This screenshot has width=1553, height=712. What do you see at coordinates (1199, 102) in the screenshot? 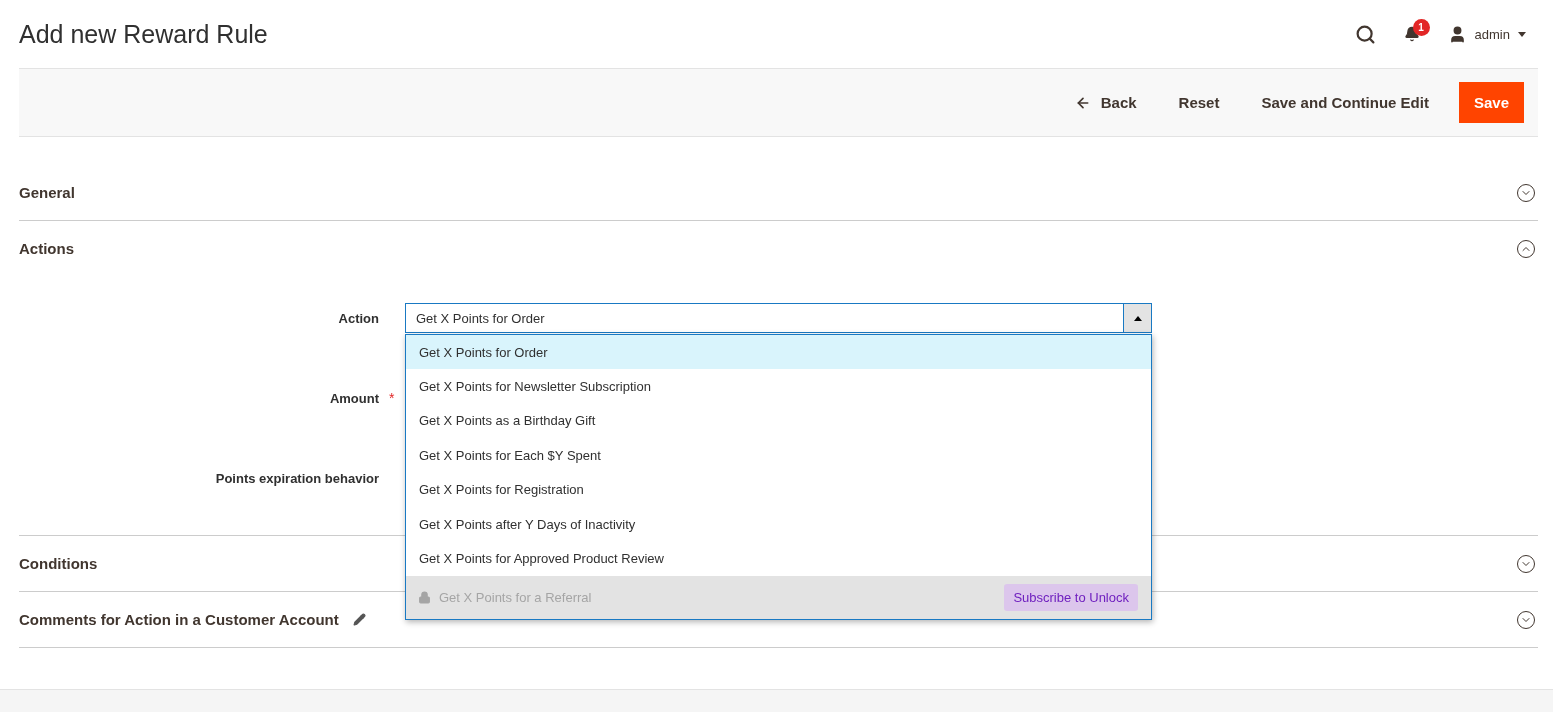
I see `reset-button: Reset` at bounding box center [1199, 102].